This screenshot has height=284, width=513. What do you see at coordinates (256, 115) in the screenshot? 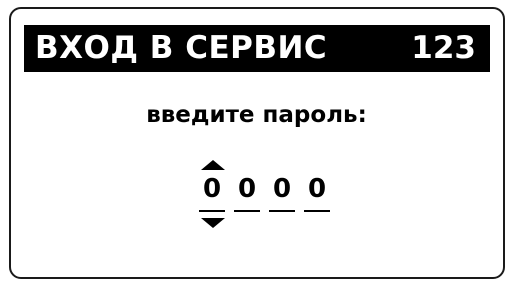
I see `password-prompt: введите пароль:` at bounding box center [256, 115].